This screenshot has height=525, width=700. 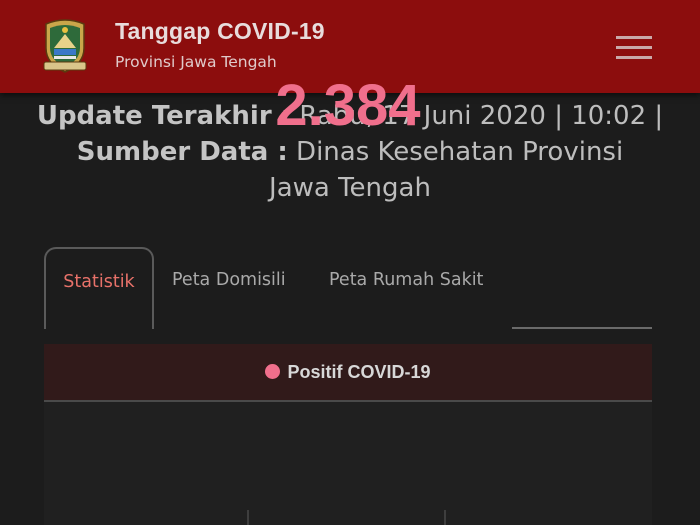 I want to click on source-value-cont: Jawa Tengah, so click(x=350, y=188).